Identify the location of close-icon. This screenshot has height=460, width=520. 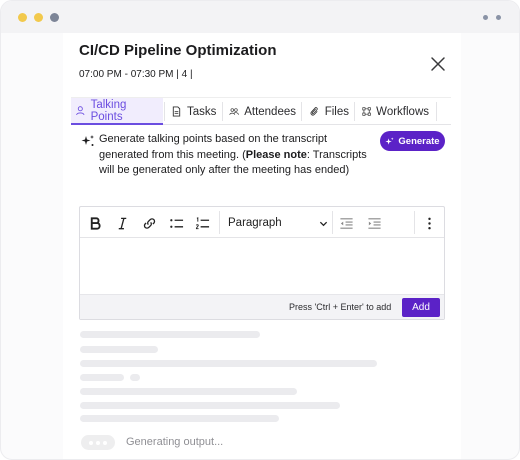
(438, 64).